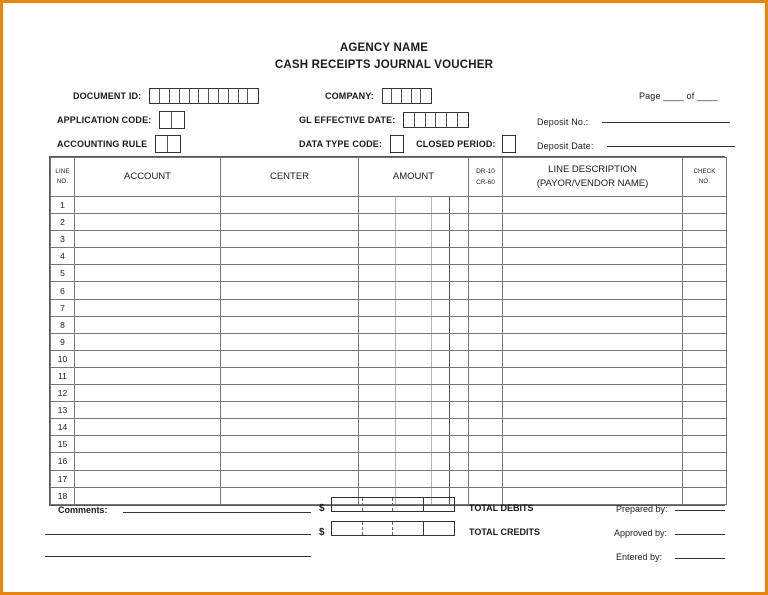 This screenshot has width=768, height=595. What do you see at coordinates (388, 393) in the screenshot?
I see `table-row: 12` at bounding box center [388, 393].